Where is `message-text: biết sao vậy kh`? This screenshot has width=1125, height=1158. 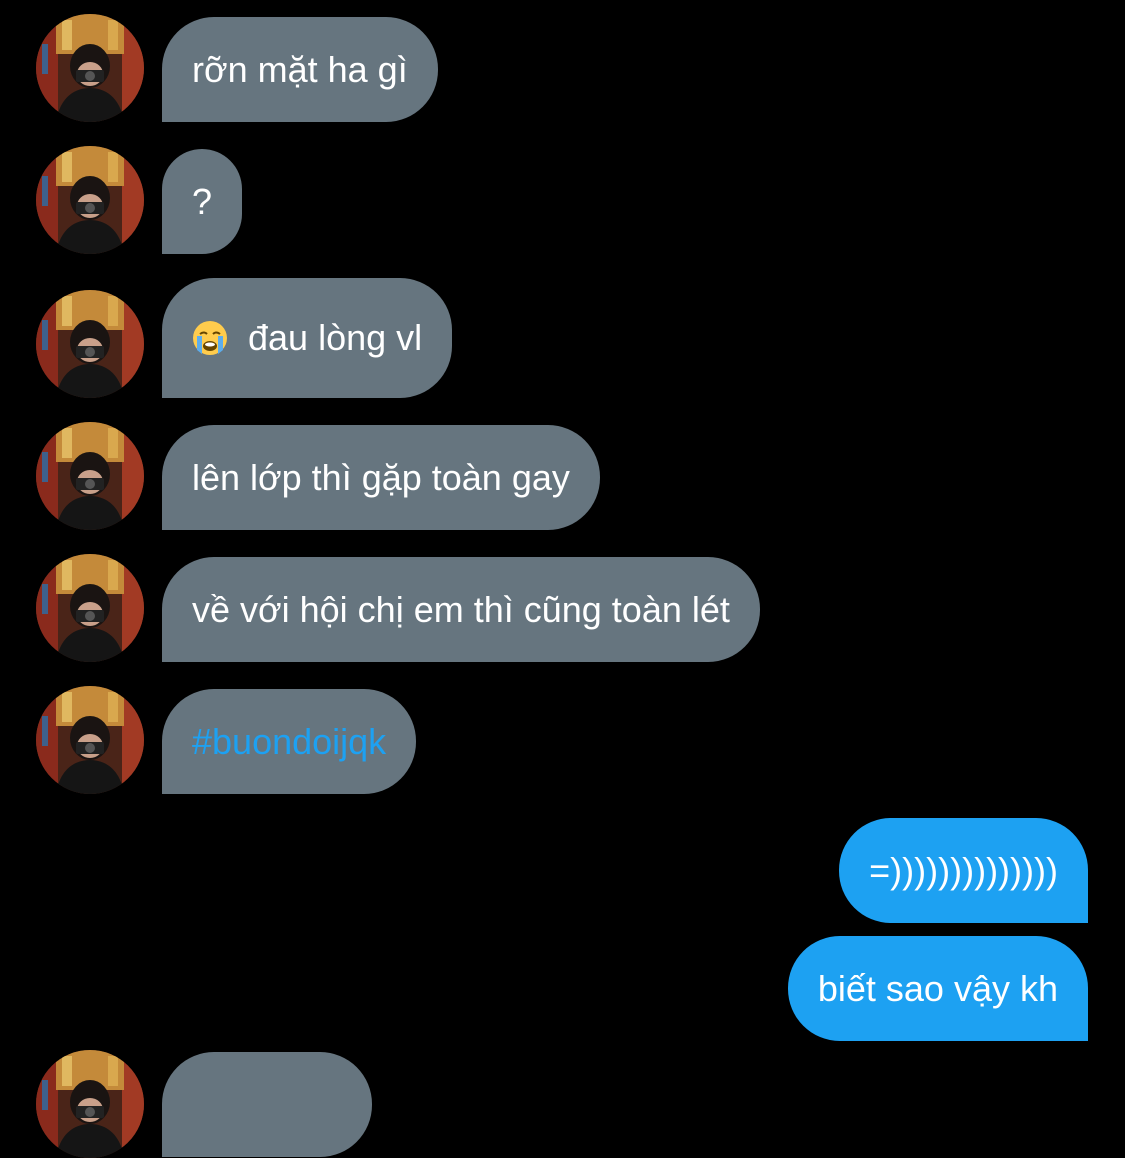 message-text: biết sao vậy kh is located at coordinates (937, 988).